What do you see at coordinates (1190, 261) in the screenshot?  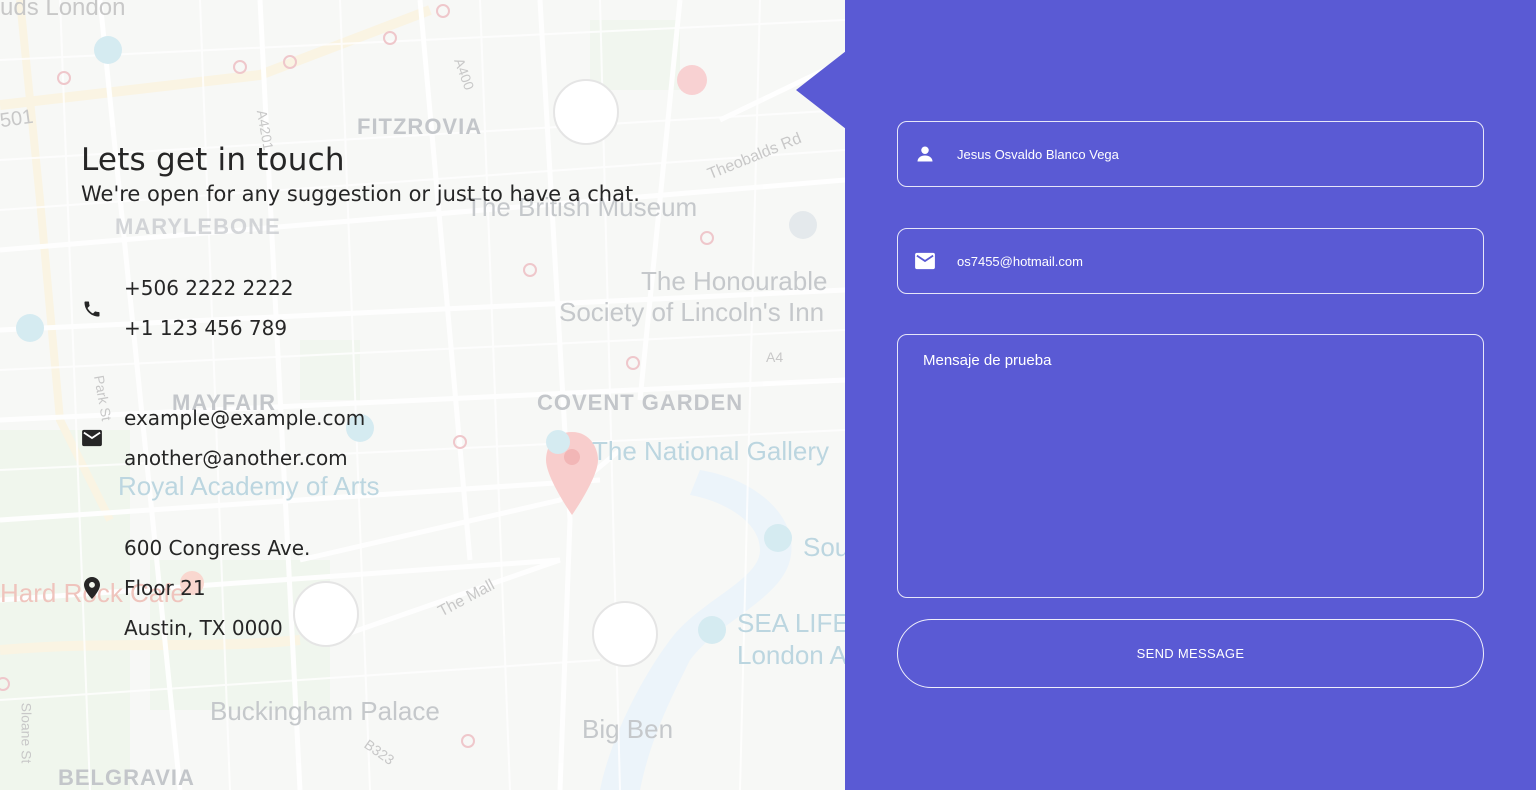 I see `email-field: os7455@hotmail.com` at bounding box center [1190, 261].